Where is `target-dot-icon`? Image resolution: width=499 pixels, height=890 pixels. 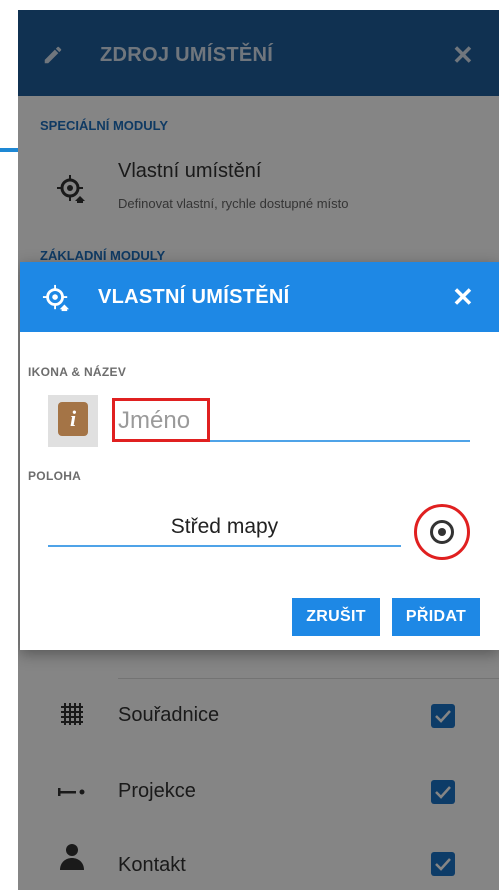 target-dot-icon is located at coordinates (442, 532).